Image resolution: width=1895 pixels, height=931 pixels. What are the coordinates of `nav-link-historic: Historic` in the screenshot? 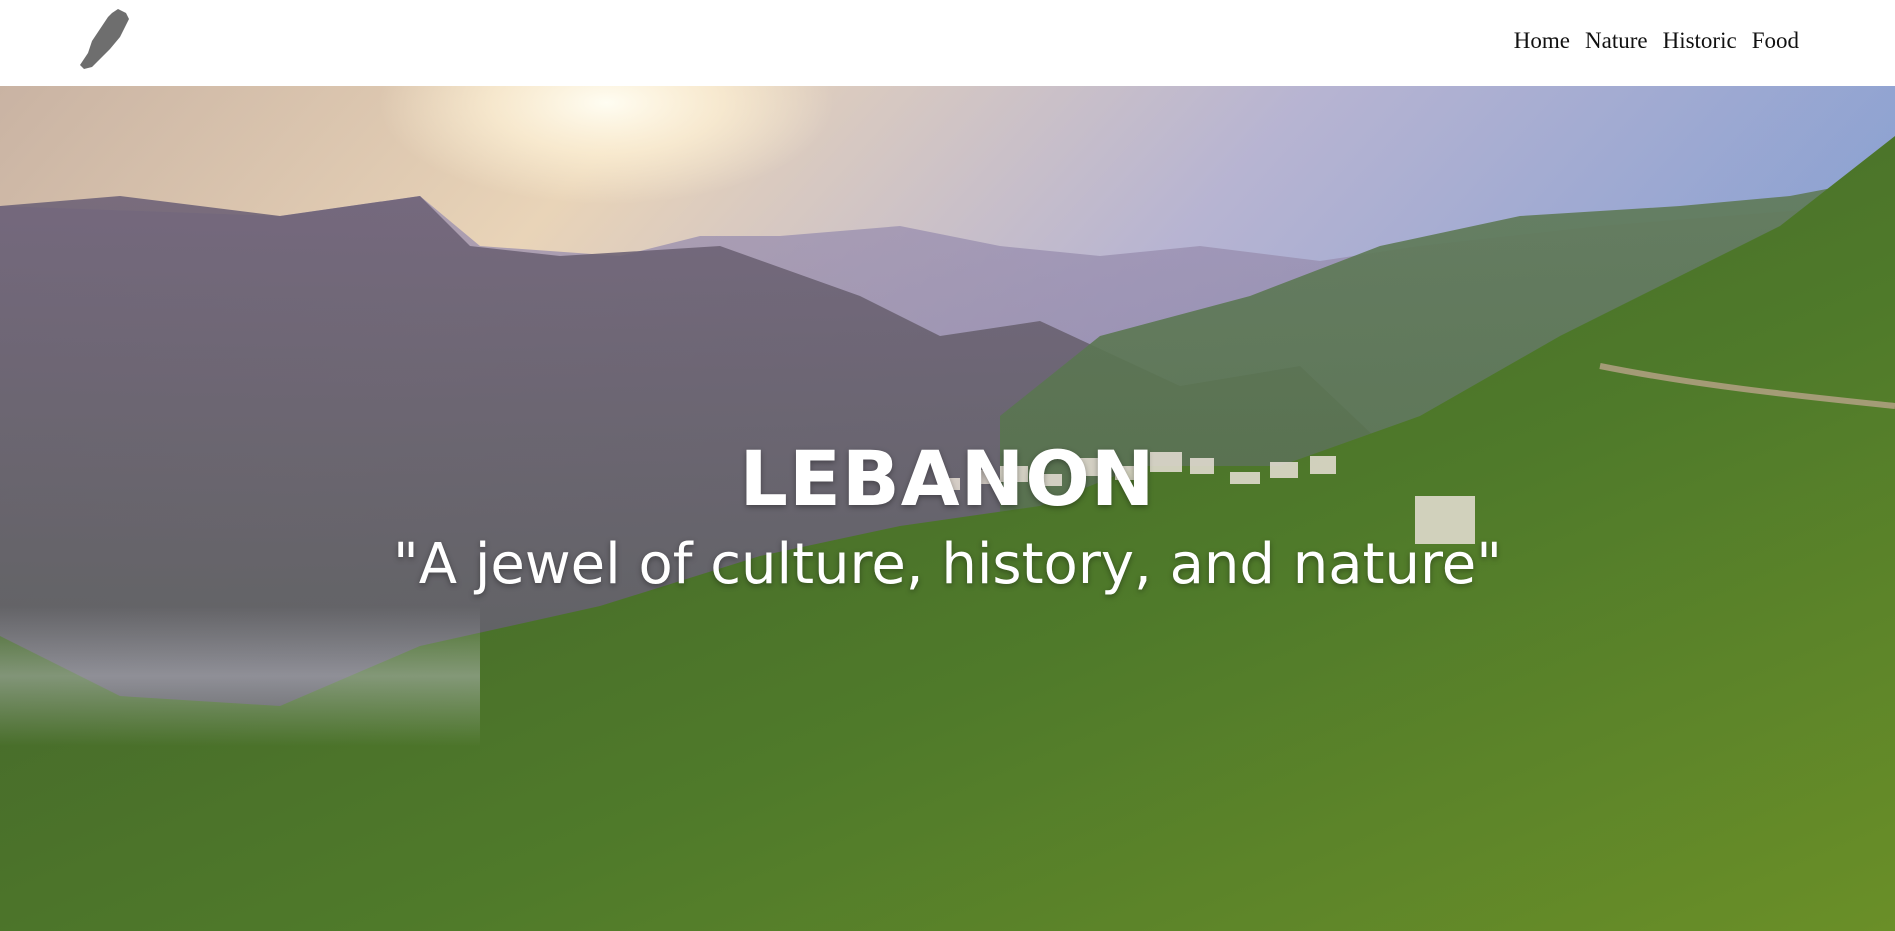 It's located at (1700, 40).